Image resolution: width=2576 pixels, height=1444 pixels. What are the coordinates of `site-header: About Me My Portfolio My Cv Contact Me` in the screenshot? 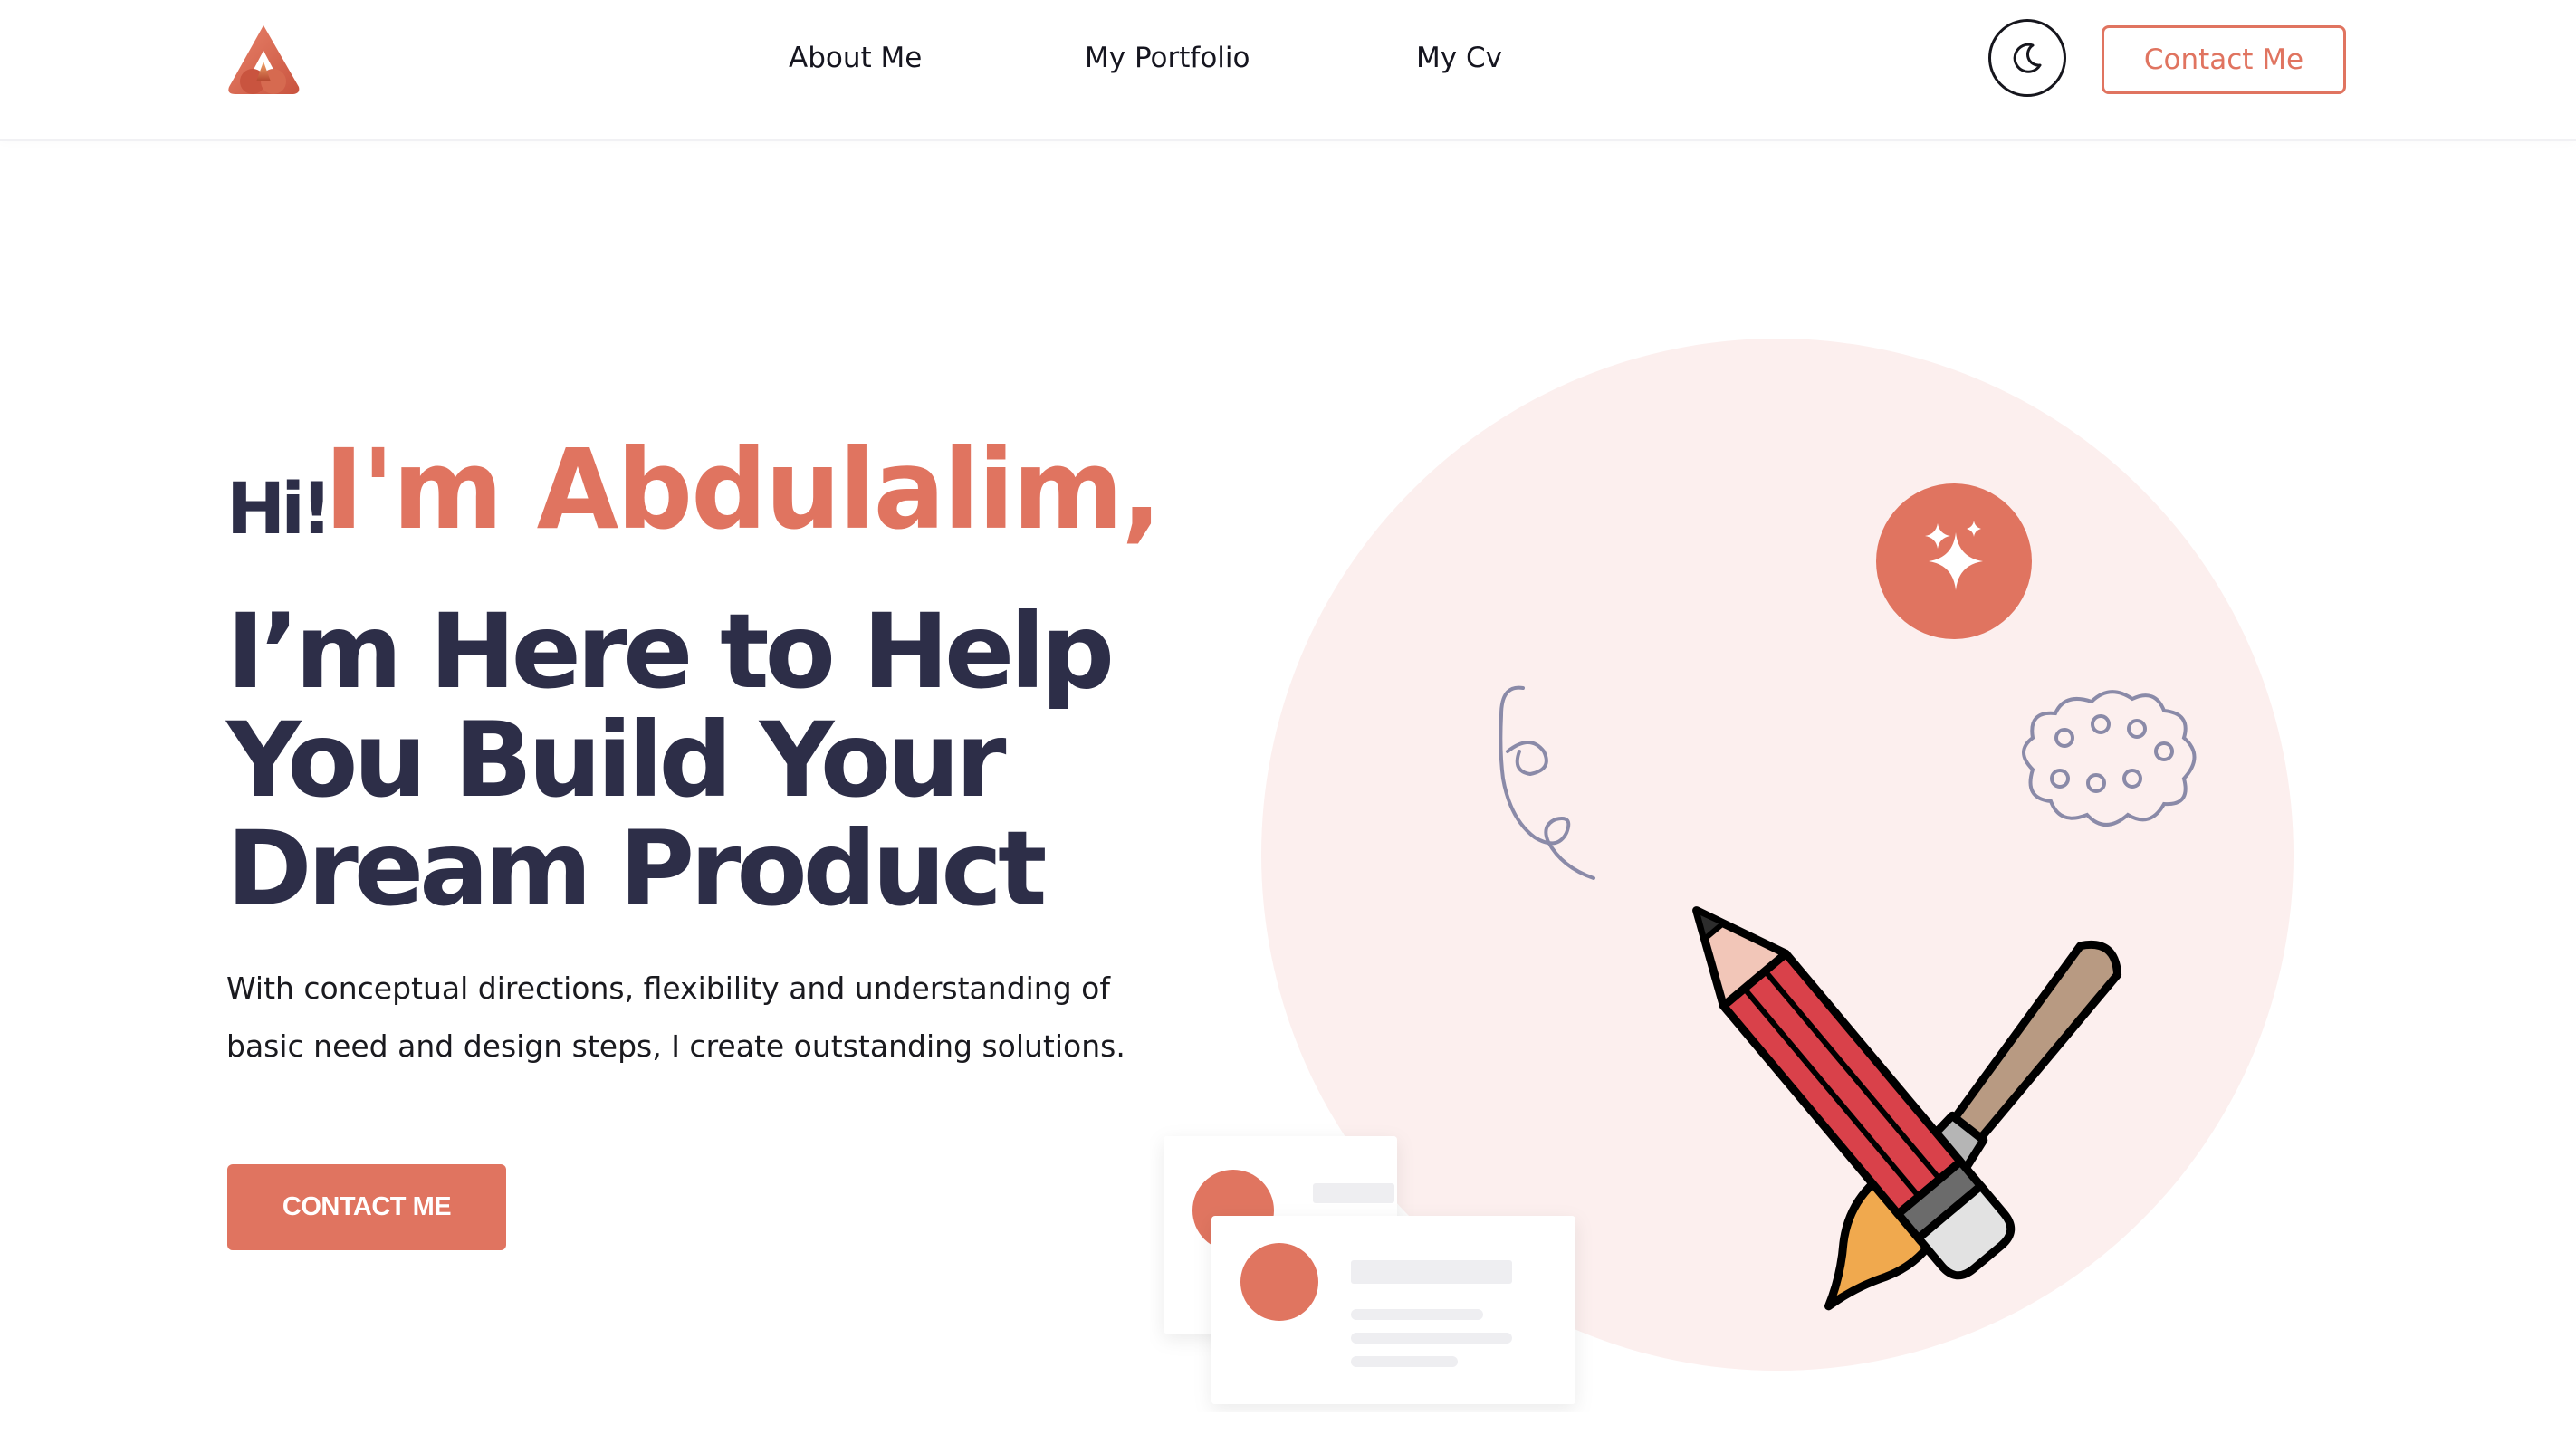 It's located at (1288, 70).